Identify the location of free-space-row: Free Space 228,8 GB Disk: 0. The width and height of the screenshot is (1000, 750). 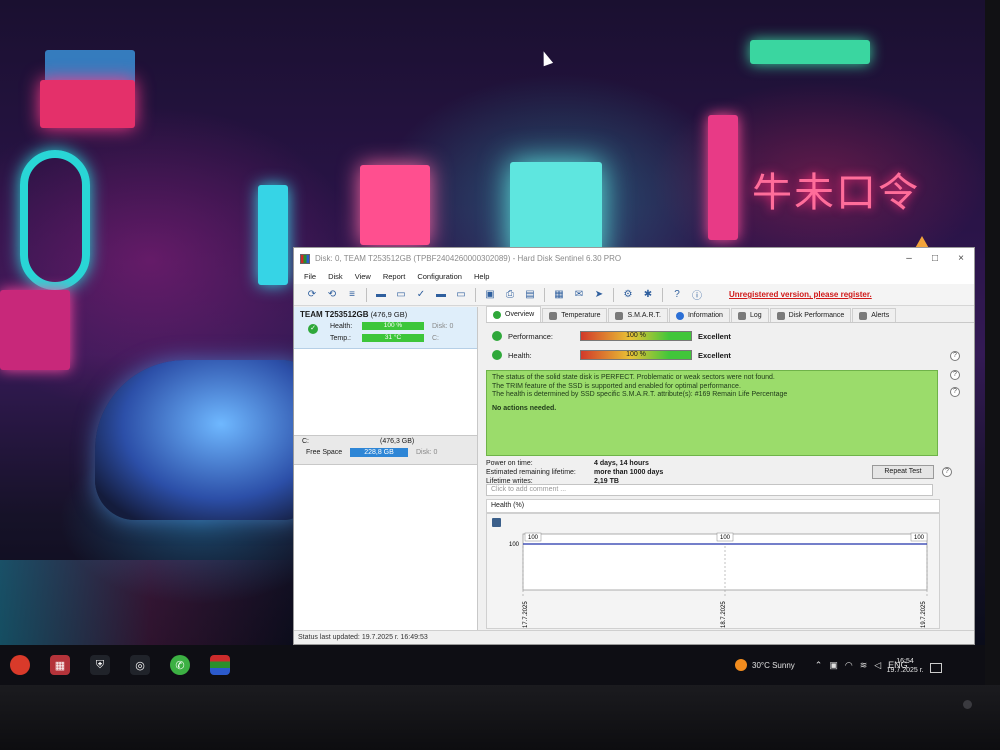
(385, 452).